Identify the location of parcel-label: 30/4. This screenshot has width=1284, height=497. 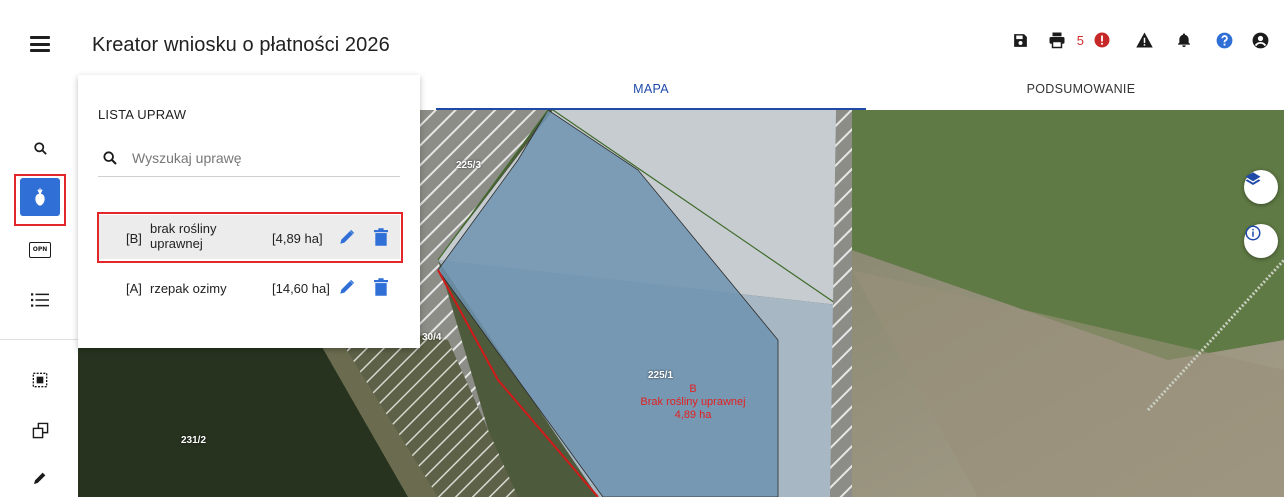
(432, 337).